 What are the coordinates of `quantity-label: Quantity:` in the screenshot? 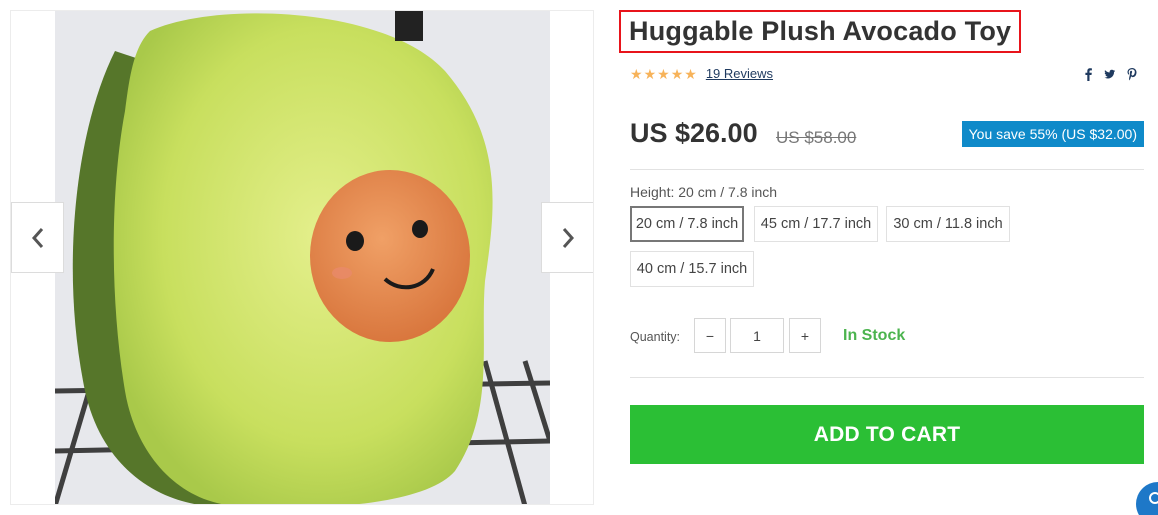 It's located at (655, 337).